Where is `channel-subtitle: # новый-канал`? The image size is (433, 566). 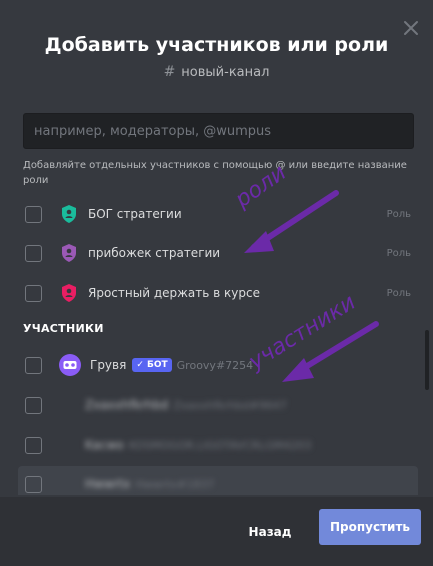
channel-subtitle: # новый-канал is located at coordinates (216, 72).